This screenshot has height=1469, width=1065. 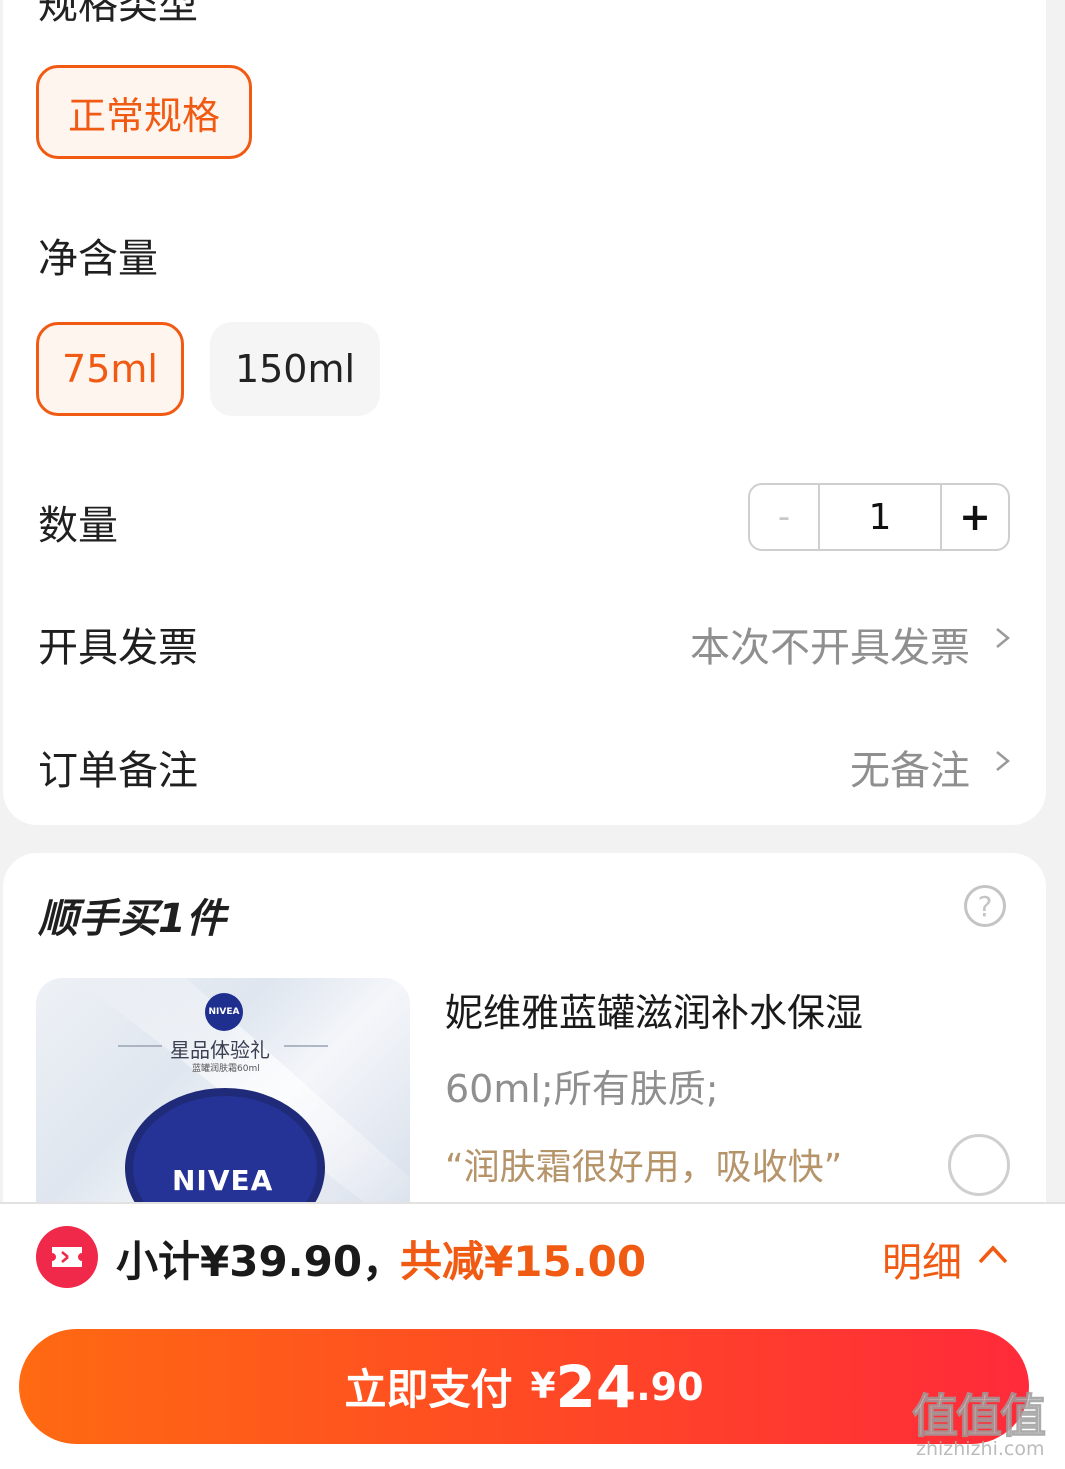 I want to click on discount-text: 共减¥15.00, so click(x=523, y=1261).